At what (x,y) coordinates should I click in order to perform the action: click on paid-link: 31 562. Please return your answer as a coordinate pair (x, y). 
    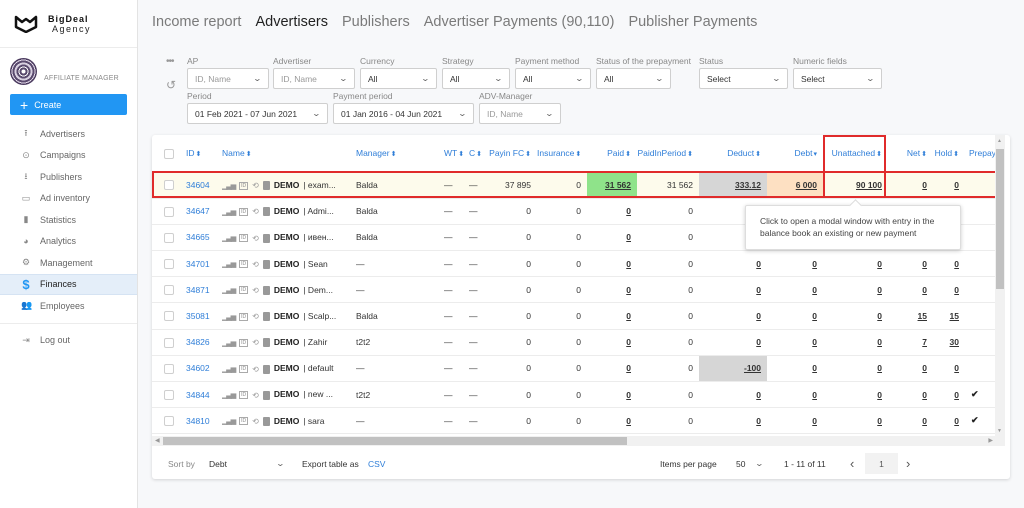
    Looking at the image, I should click on (618, 185).